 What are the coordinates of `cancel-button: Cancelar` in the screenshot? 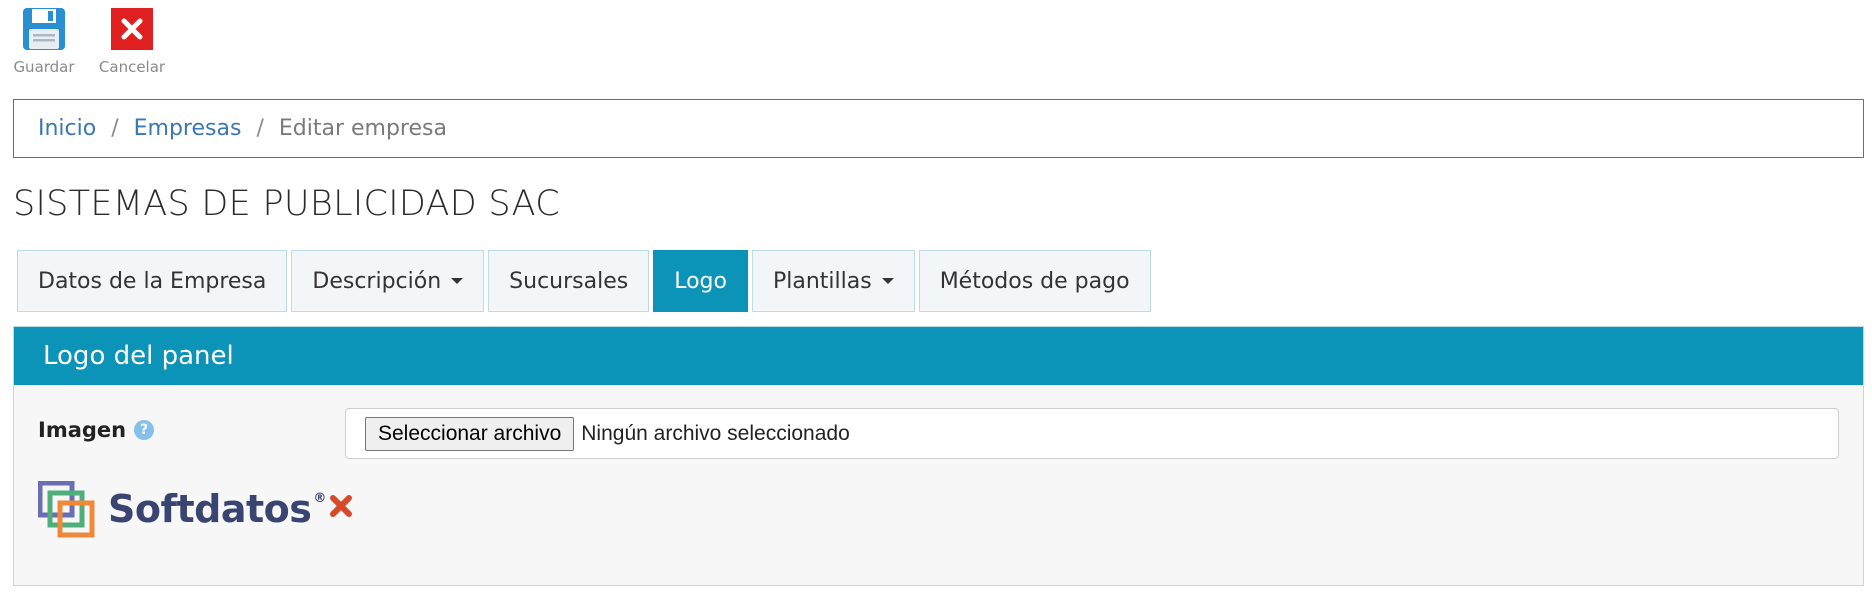 It's located at (132, 41).